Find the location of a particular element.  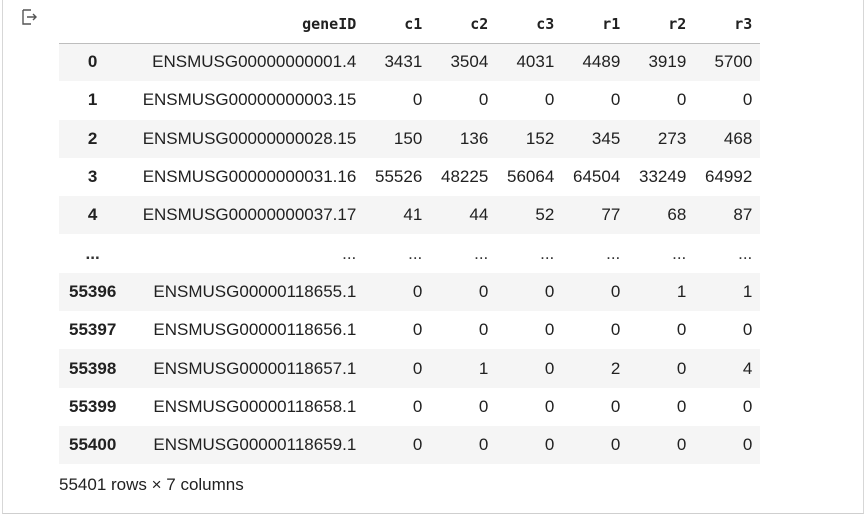

count-cell: 152 is located at coordinates (540, 138).